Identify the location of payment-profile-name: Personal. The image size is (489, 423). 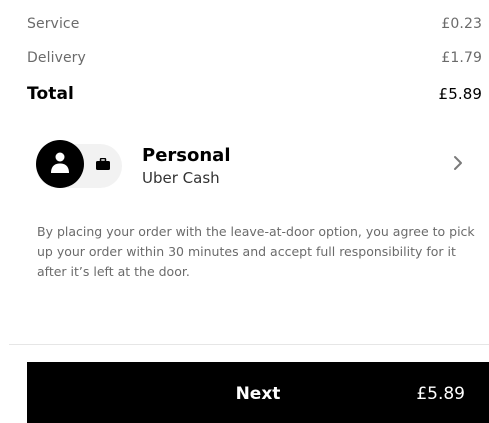
(186, 155).